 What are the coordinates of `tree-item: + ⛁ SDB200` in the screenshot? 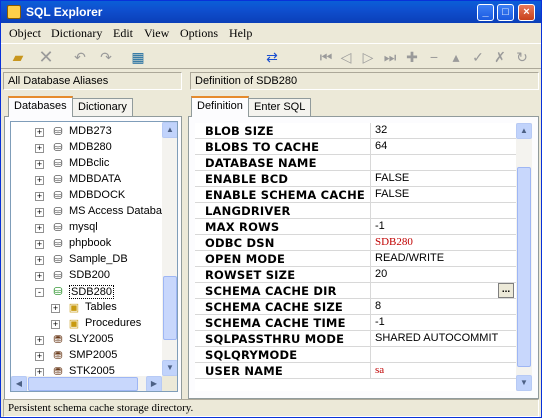 It's located at (91, 276).